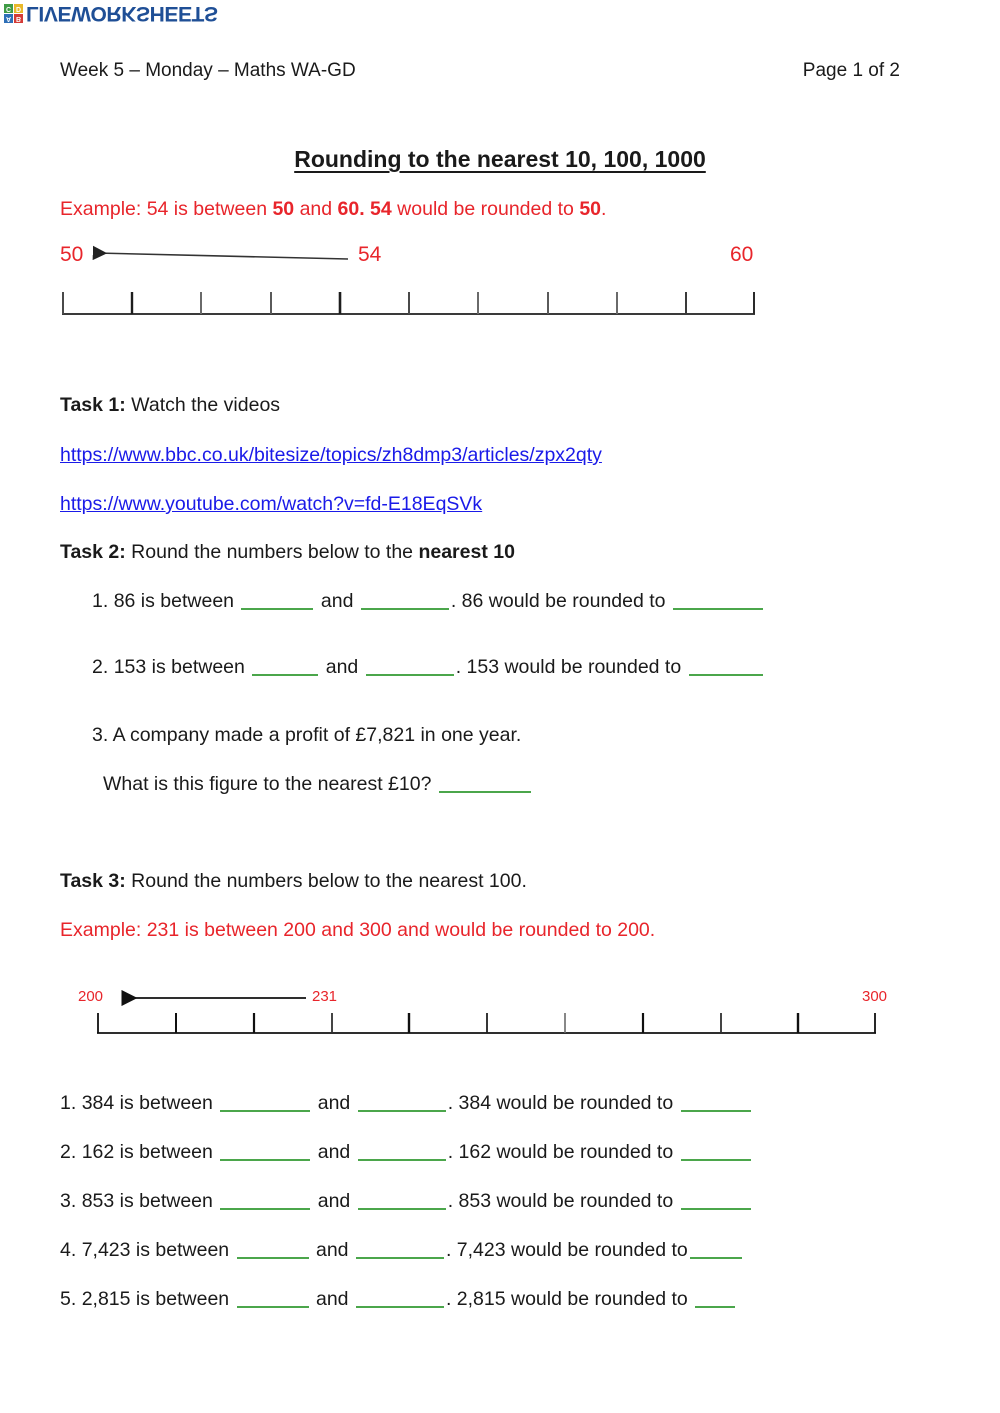 The width and height of the screenshot is (1000, 1413). Describe the element at coordinates (68, 1250) in the screenshot. I see `question-number: 4.` at that location.